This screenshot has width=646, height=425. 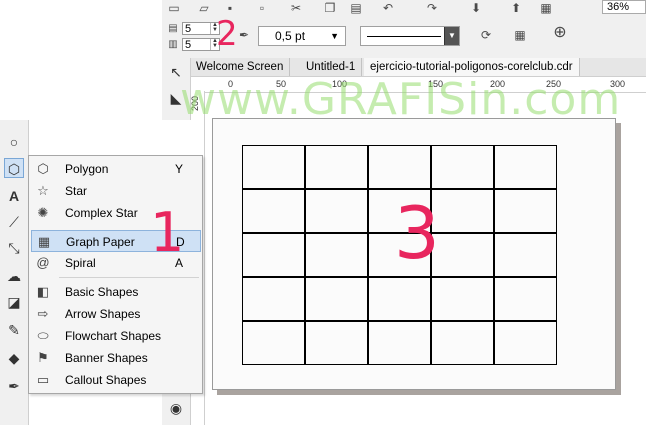 I want to click on line-style-select: ▼, so click(x=410, y=36).